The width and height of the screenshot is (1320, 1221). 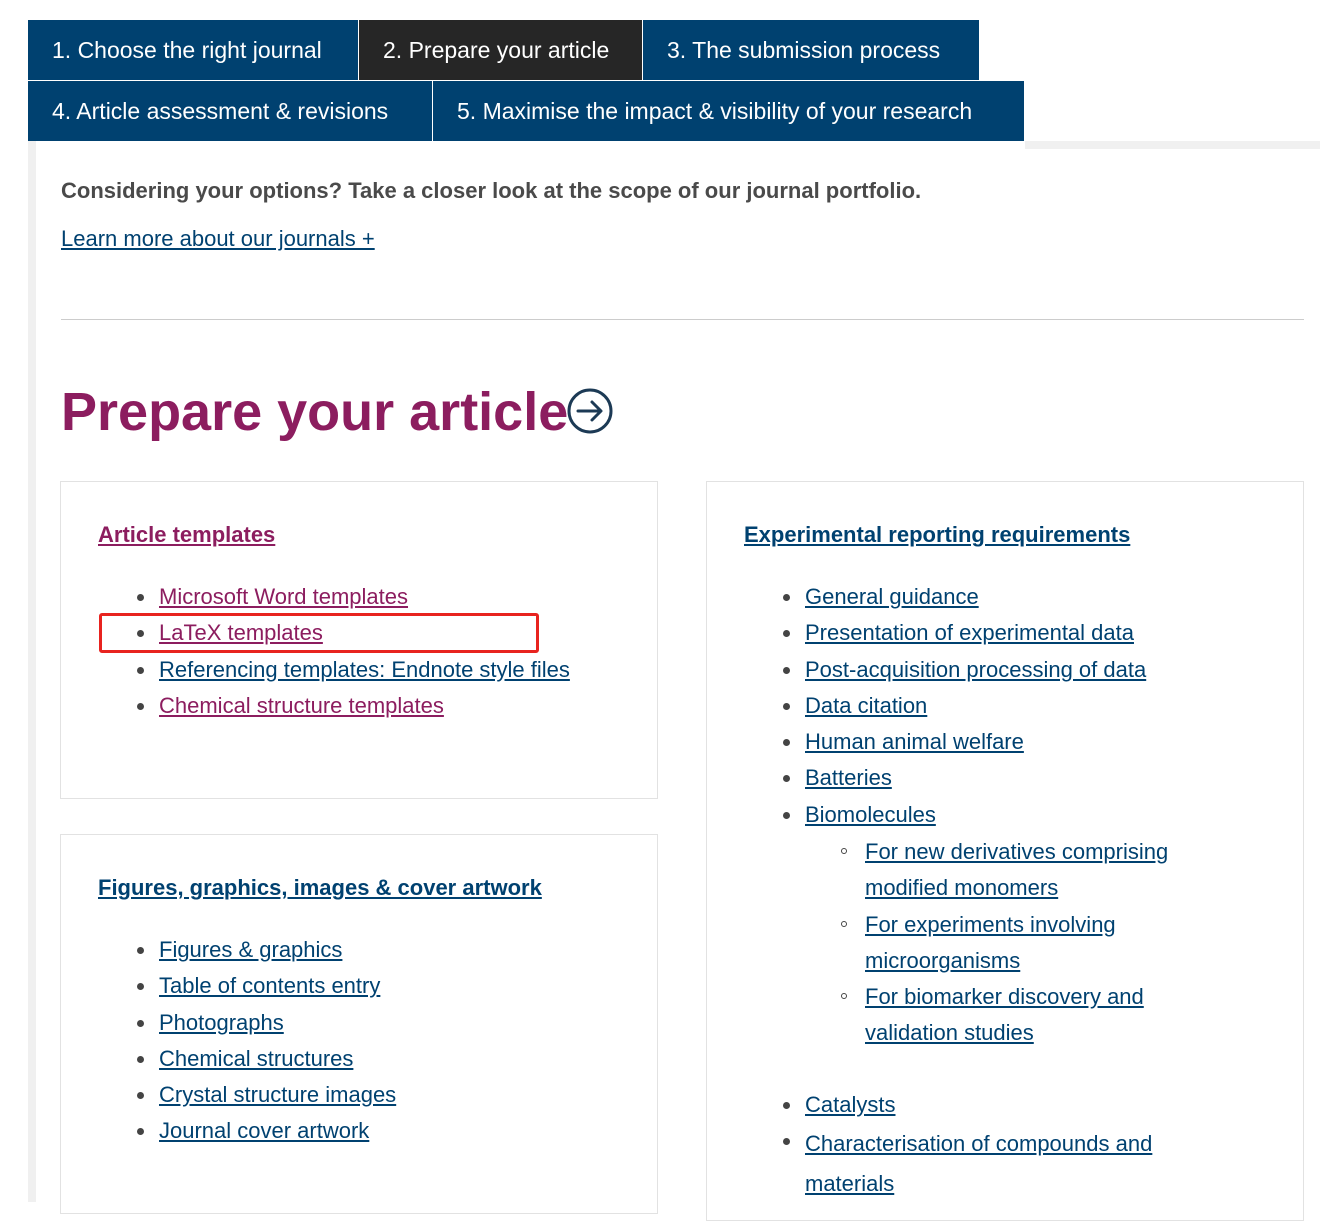 I want to click on chemical-structure-templates-link: Chemical structure templates, so click(x=301, y=705).